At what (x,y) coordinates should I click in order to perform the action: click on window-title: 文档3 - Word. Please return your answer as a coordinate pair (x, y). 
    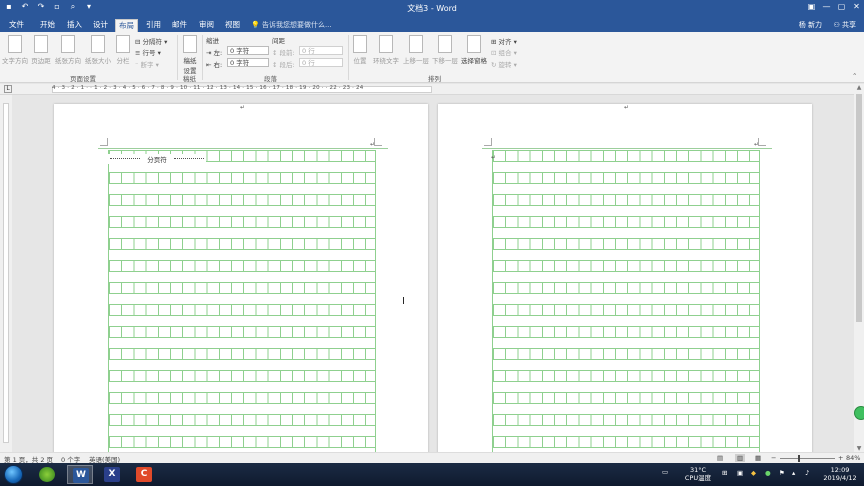
    Looking at the image, I should click on (432, 8).